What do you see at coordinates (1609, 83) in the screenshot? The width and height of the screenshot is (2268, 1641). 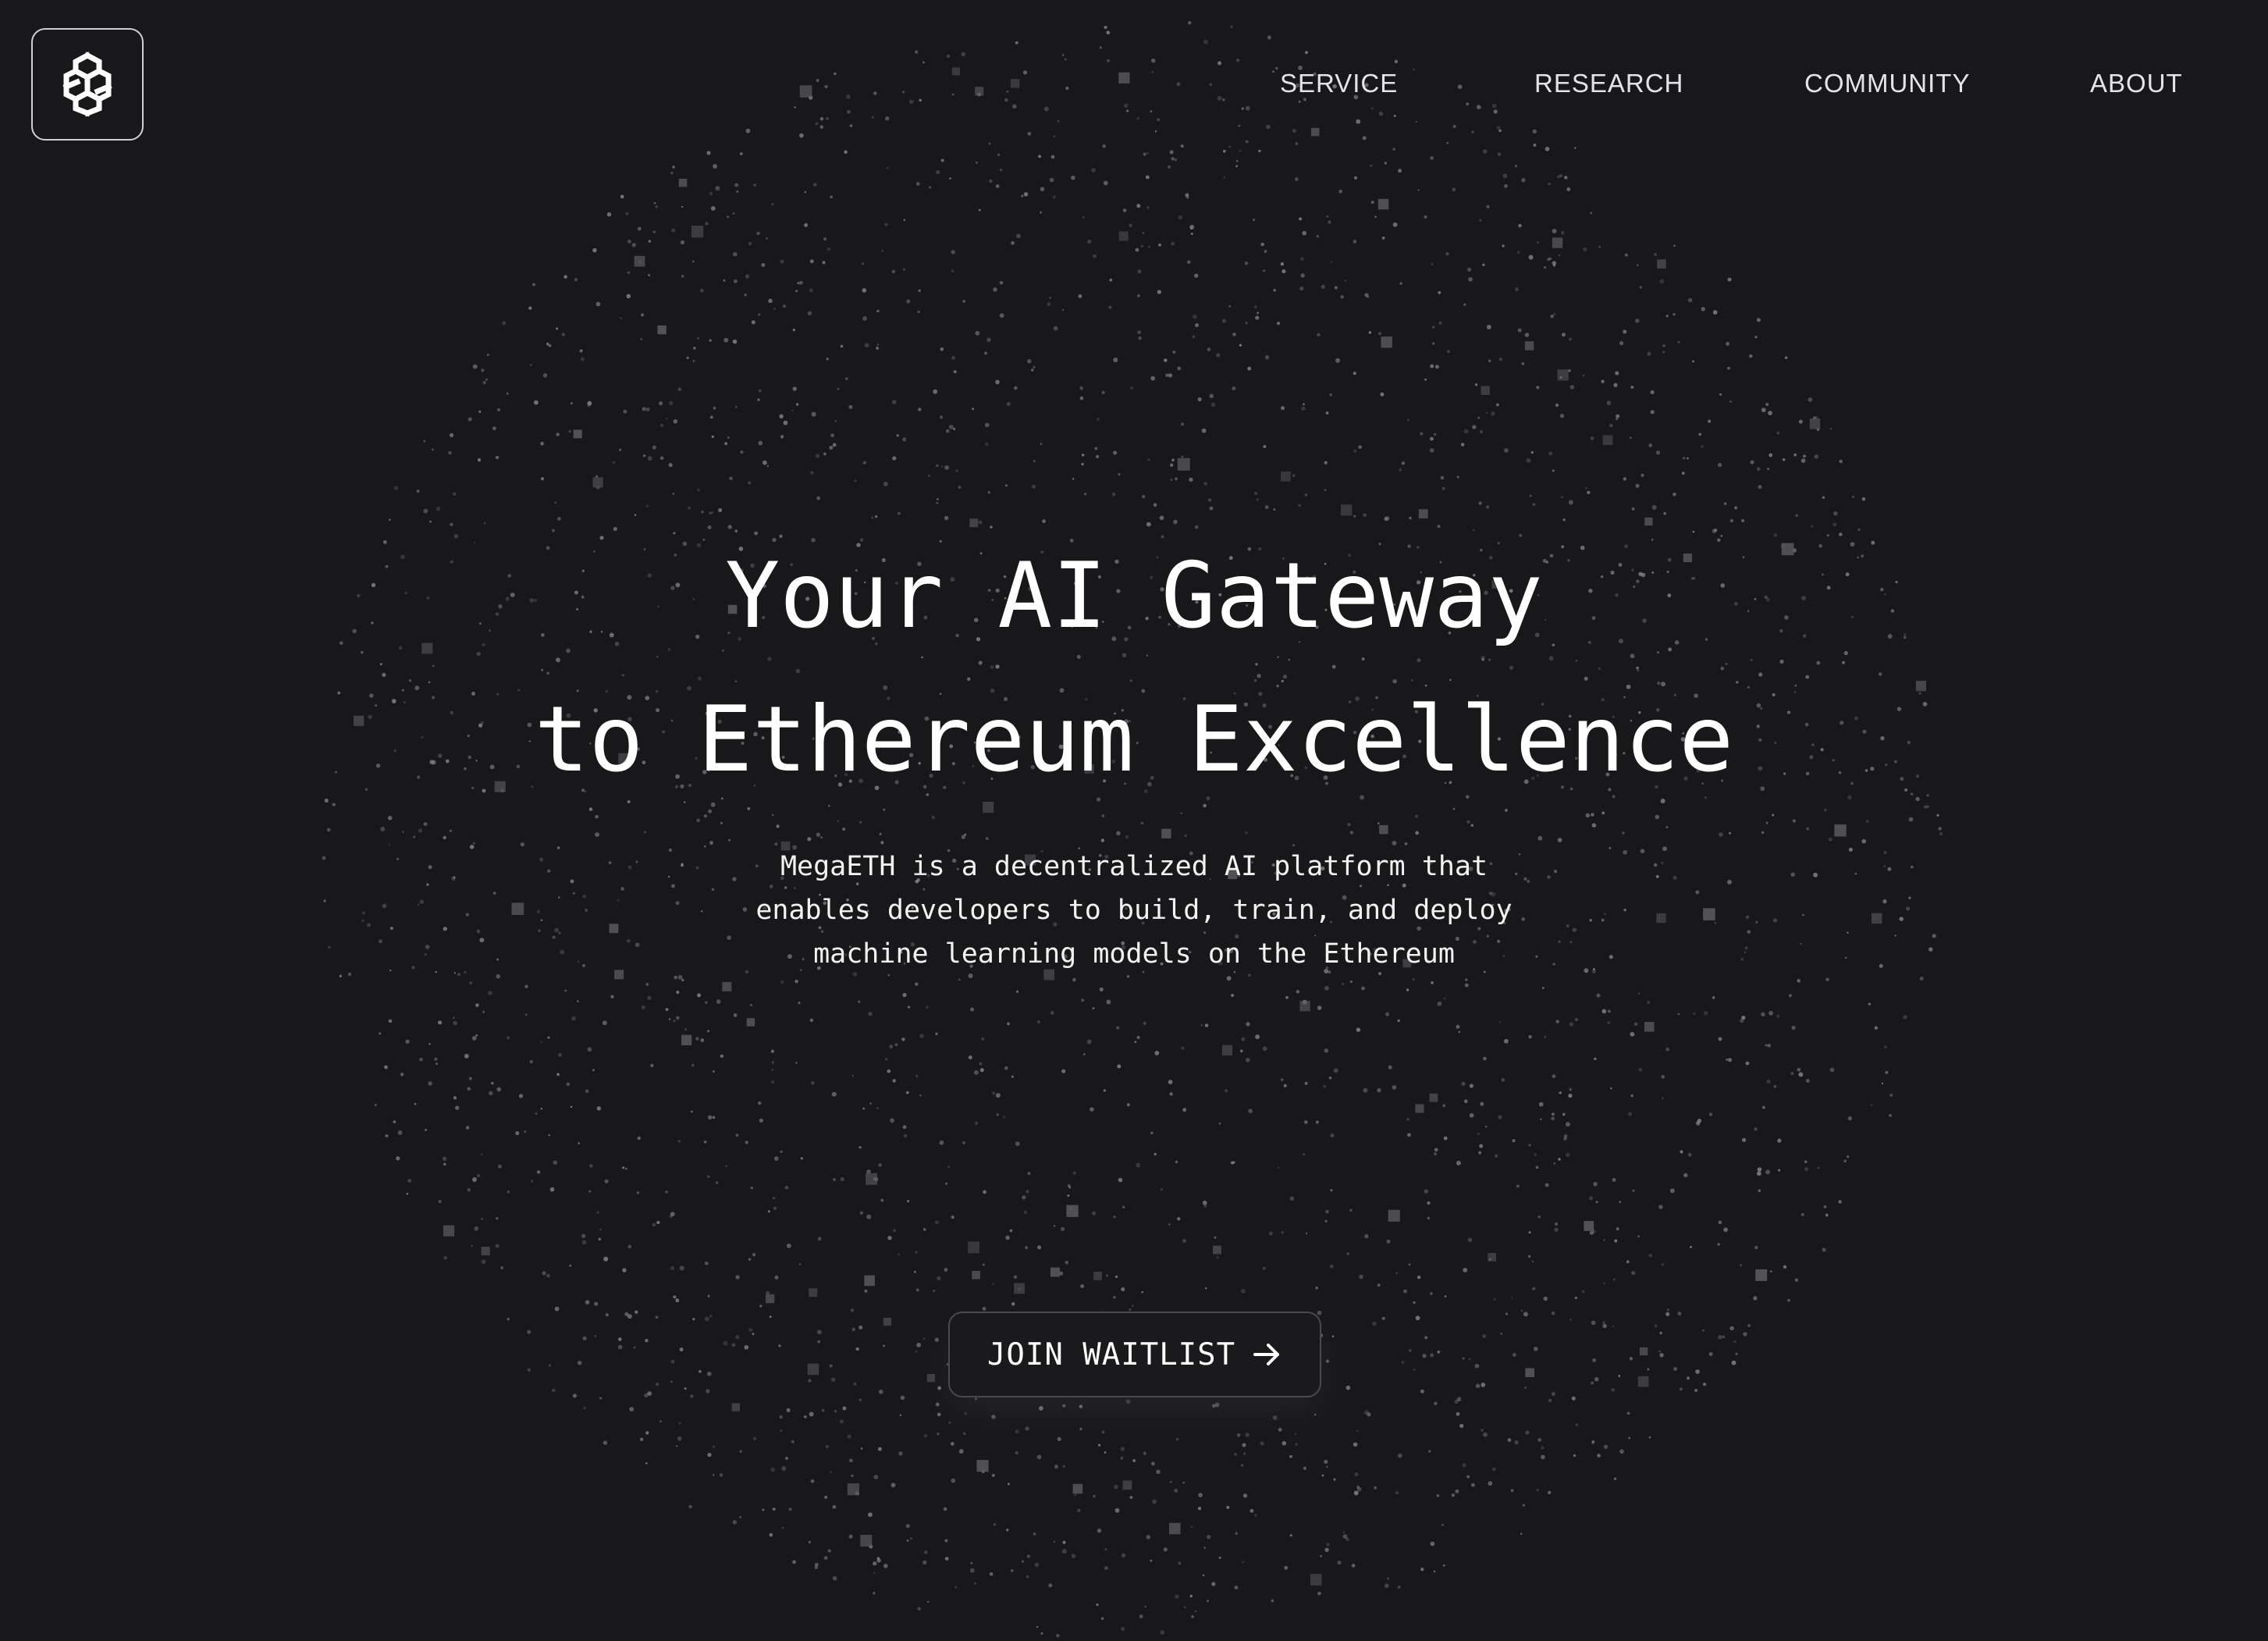 I see `nav-item-research: RESEARCH` at bounding box center [1609, 83].